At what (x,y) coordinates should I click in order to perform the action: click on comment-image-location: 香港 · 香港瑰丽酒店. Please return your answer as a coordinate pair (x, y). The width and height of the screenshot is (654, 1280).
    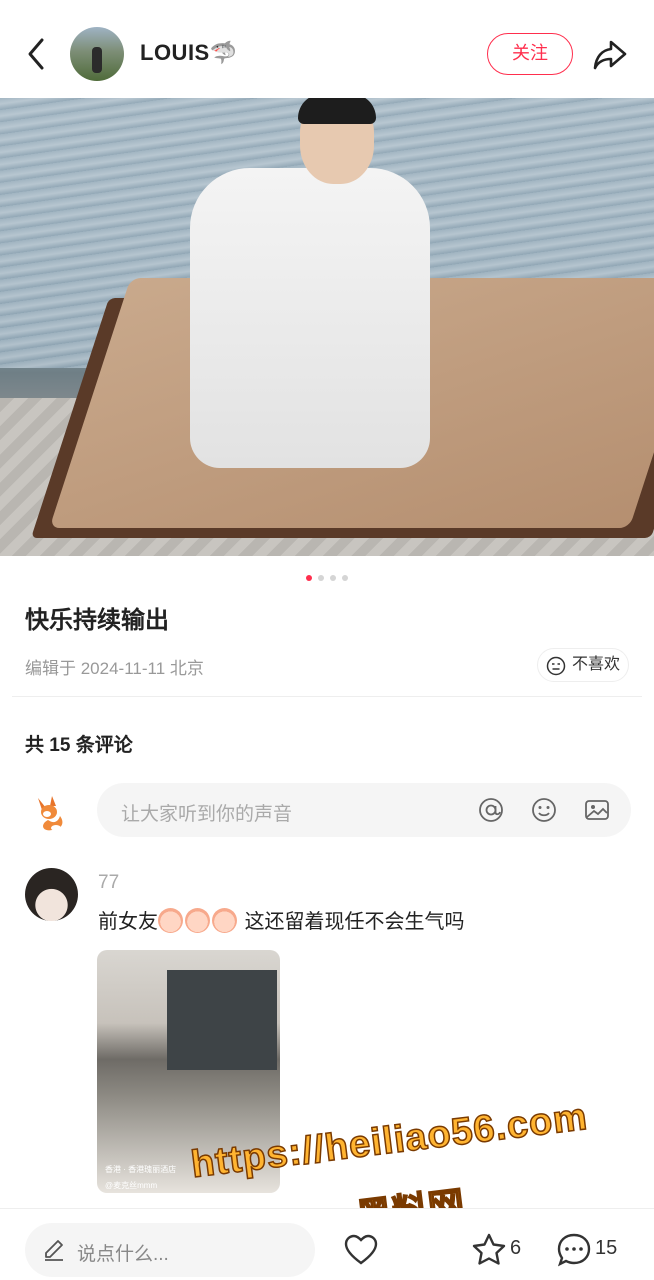
    Looking at the image, I should click on (141, 1169).